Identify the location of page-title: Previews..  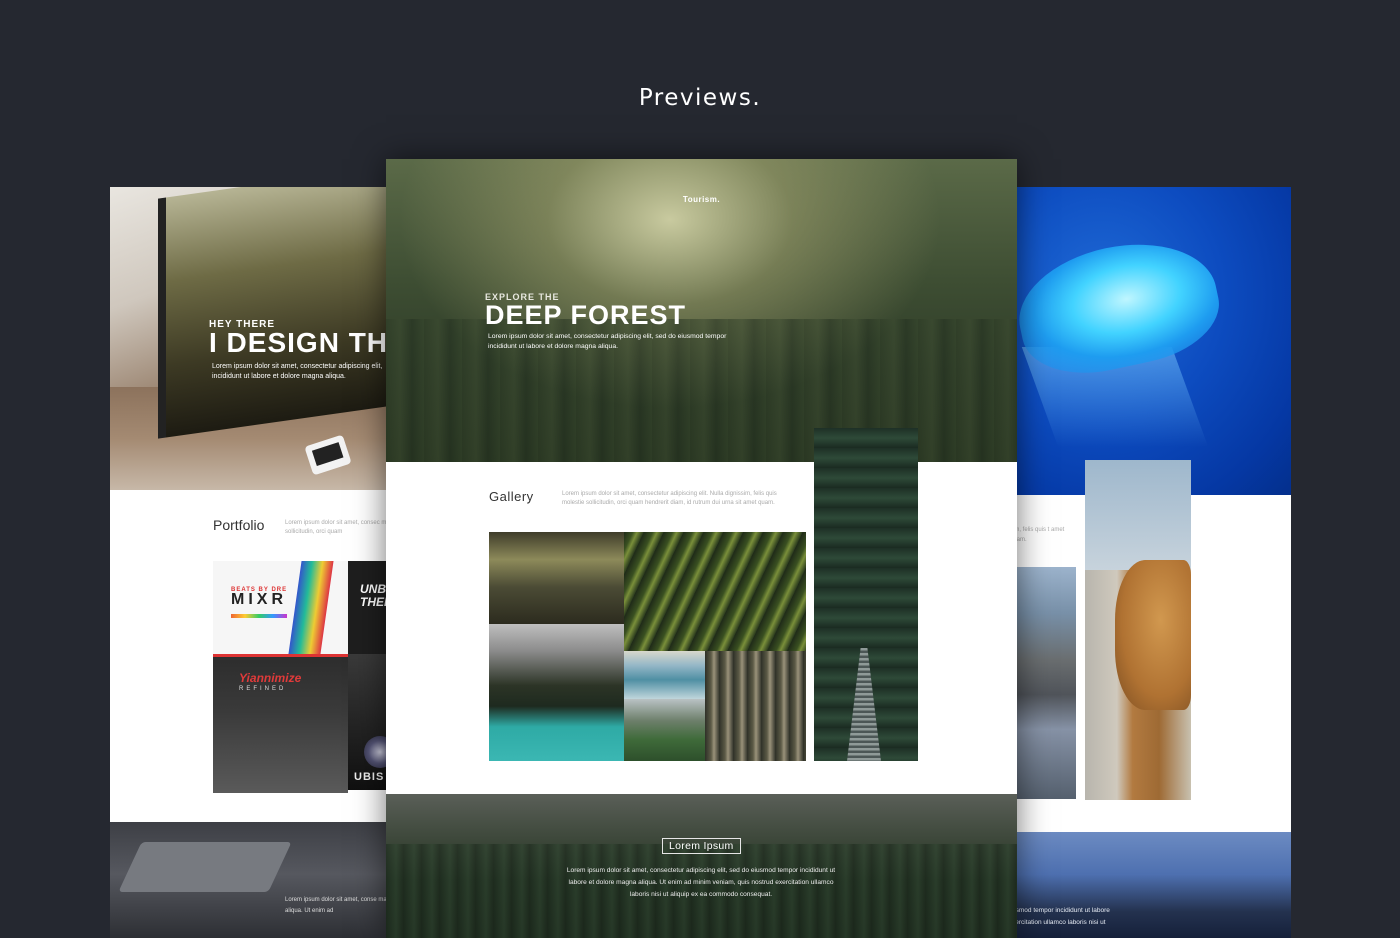
(700, 98).